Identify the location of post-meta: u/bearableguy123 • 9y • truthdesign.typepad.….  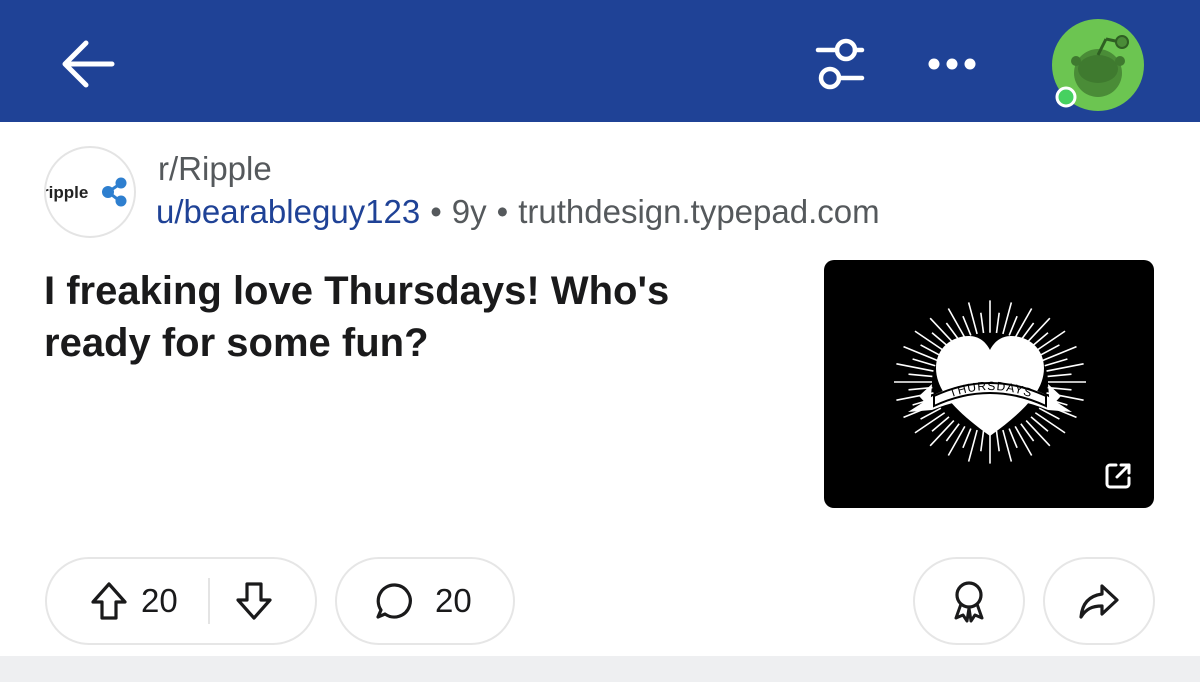
(518, 212).